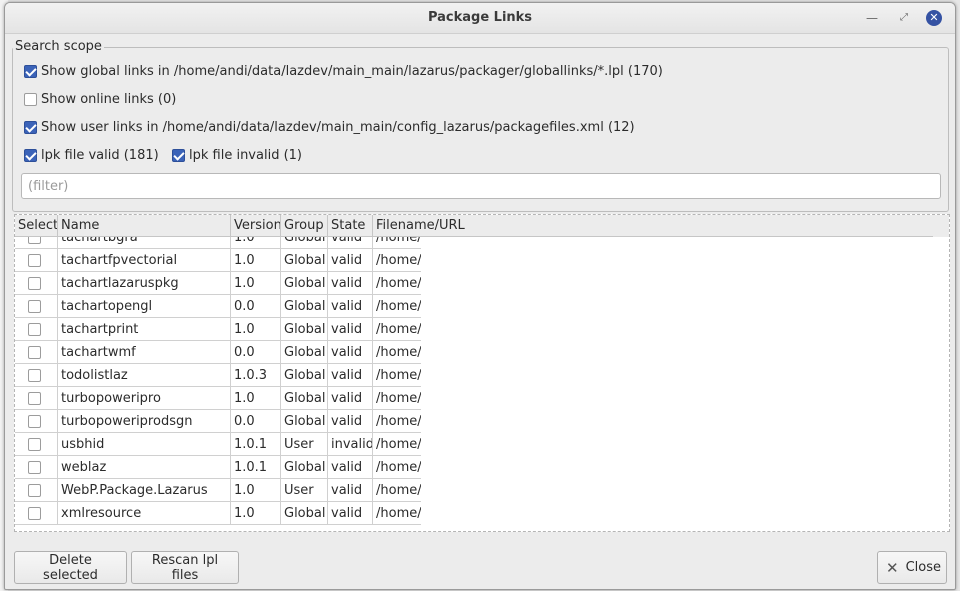 The width and height of the screenshot is (960, 591). I want to click on online-links-checkbox, so click(30, 99).